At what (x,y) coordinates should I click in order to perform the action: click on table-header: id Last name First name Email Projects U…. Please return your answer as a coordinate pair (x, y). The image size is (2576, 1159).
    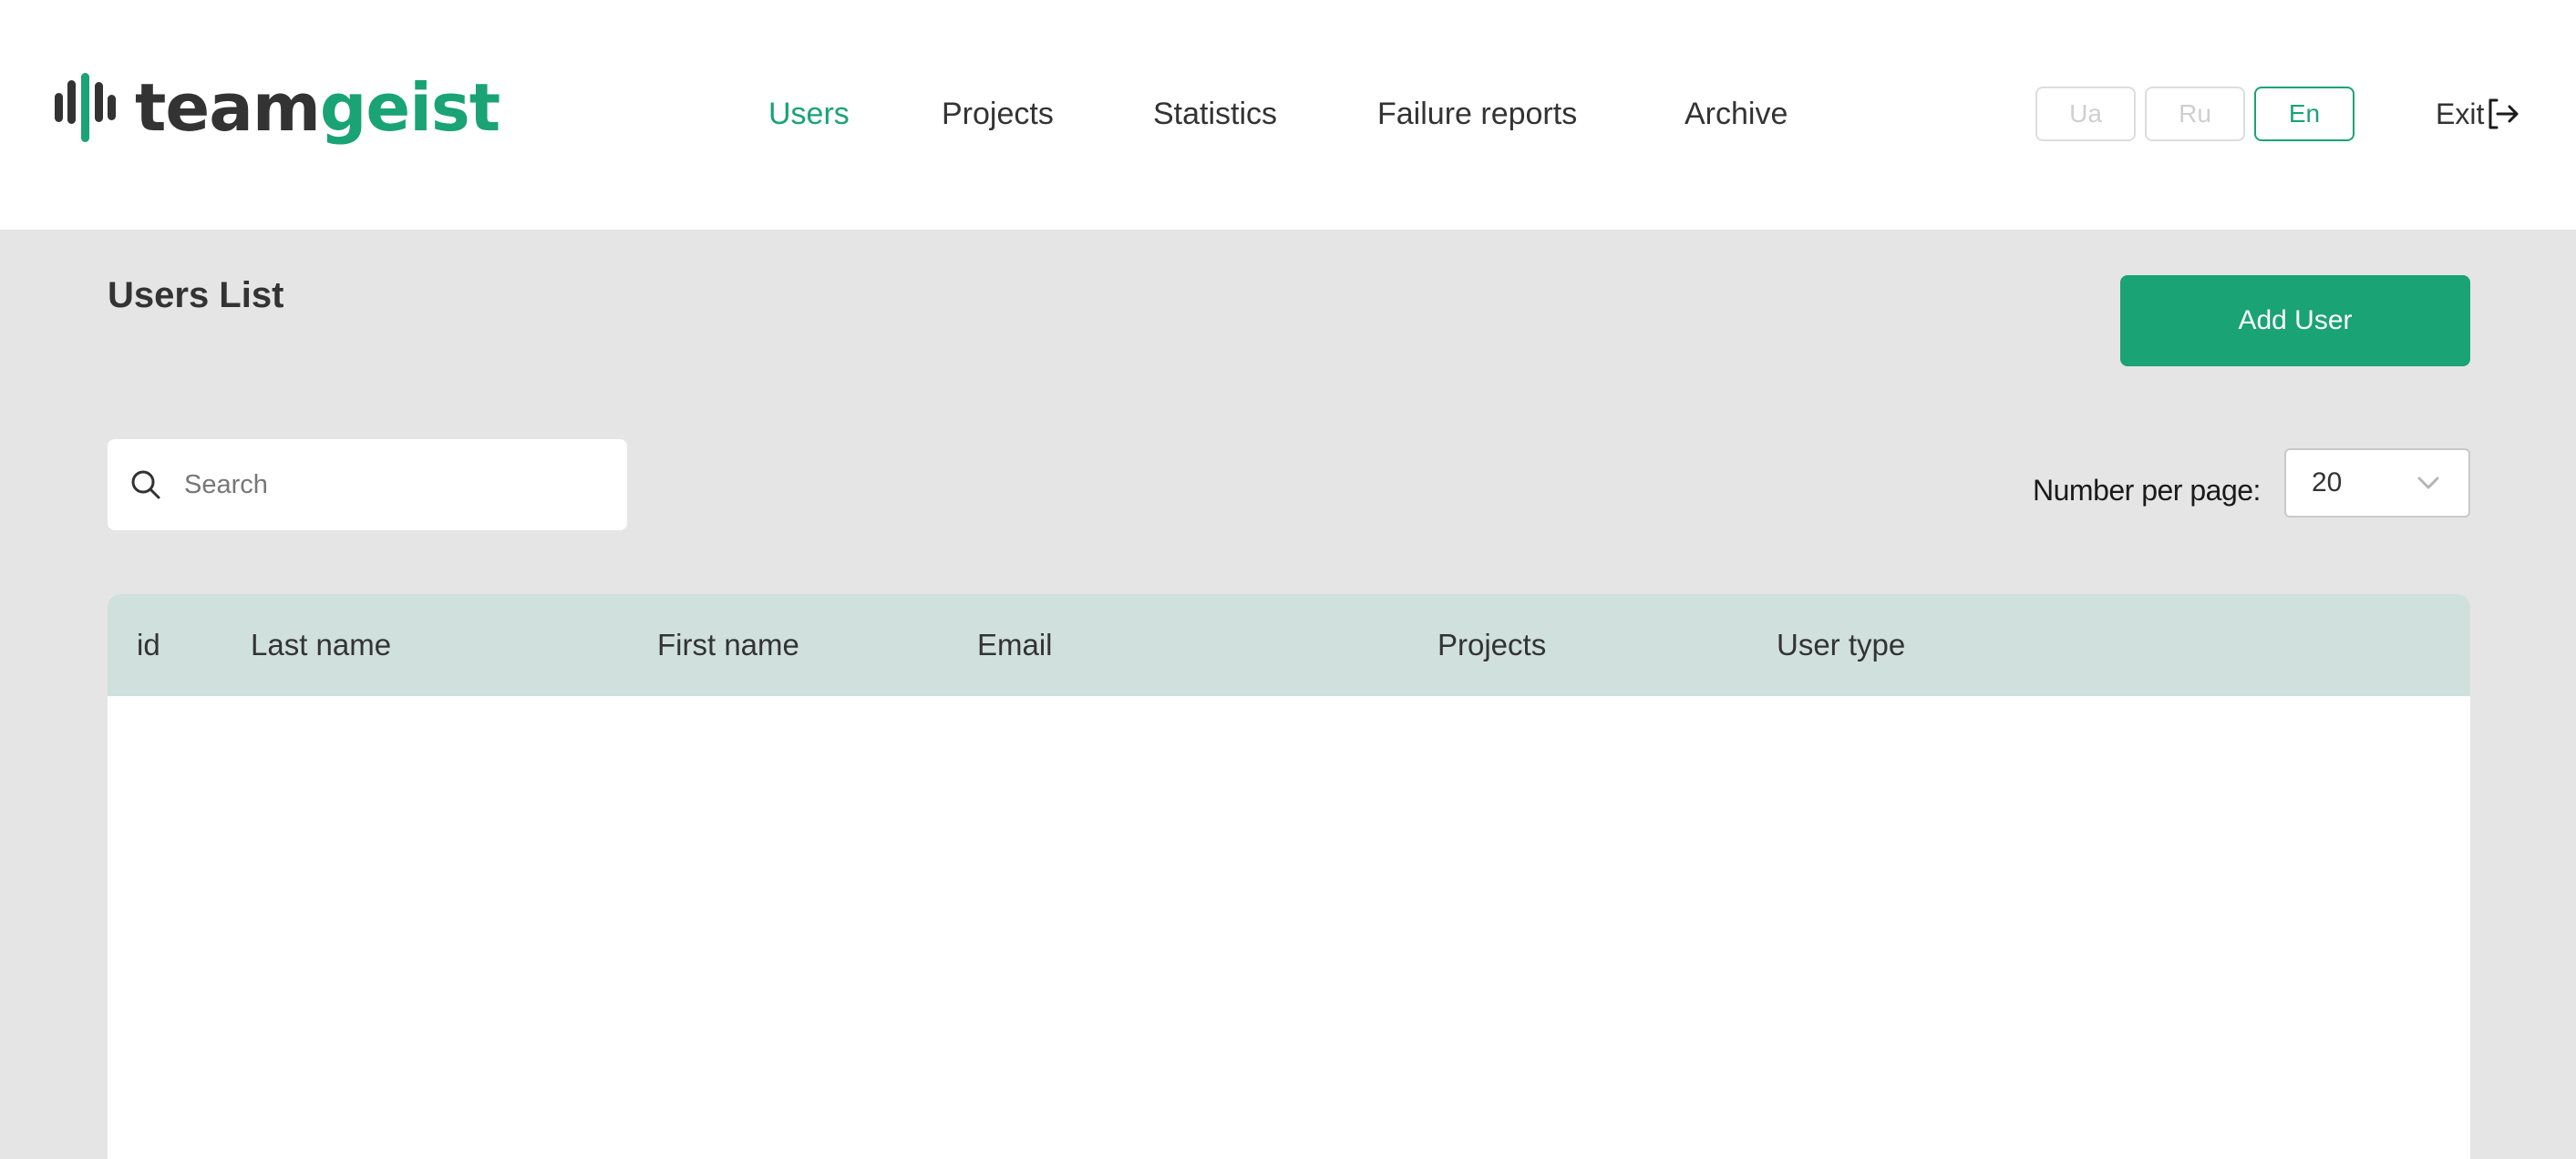
    Looking at the image, I should click on (1289, 645).